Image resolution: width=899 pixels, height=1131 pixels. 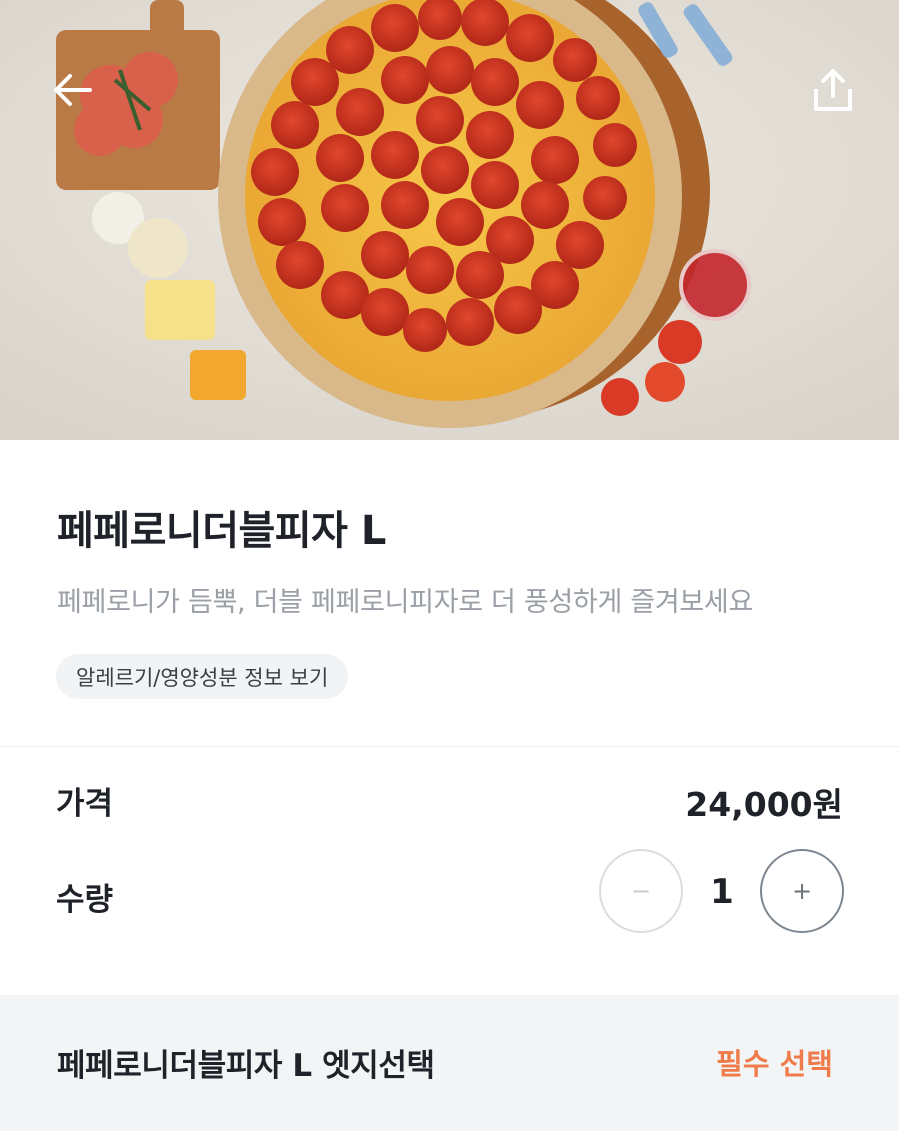 What do you see at coordinates (85, 900) in the screenshot?
I see `quantity-label: 수량` at bounding box center [85, 900].